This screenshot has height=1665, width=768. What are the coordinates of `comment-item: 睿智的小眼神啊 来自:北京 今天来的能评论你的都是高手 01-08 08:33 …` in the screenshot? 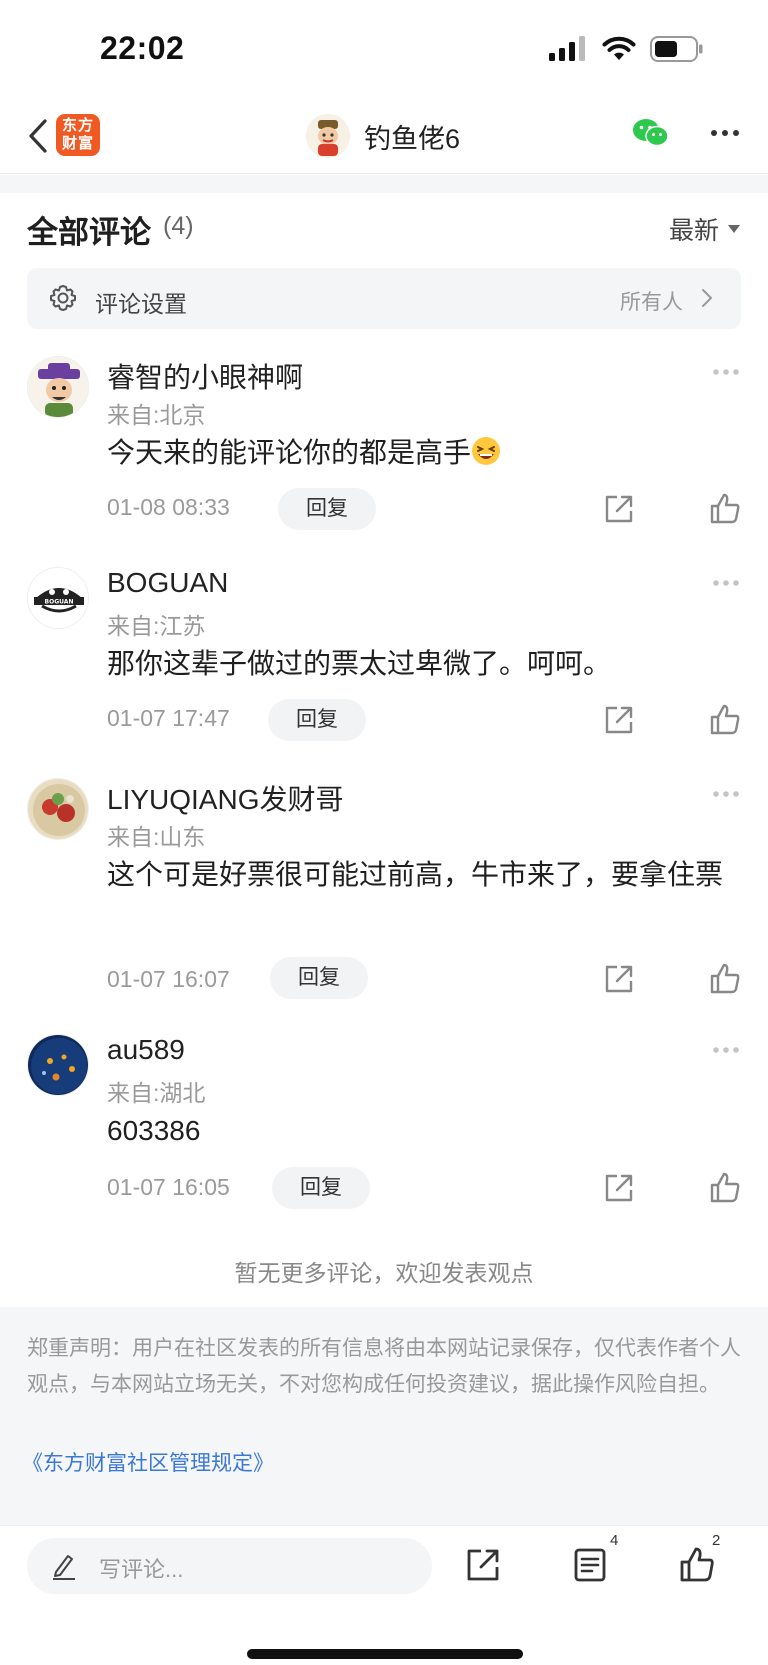 It's located at (384, 446).